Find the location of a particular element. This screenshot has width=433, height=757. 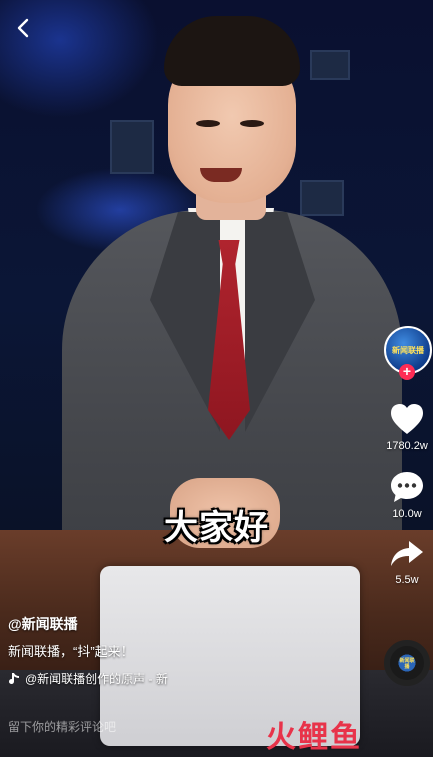

chevron-left-icon is located at coordinates (23, 28).